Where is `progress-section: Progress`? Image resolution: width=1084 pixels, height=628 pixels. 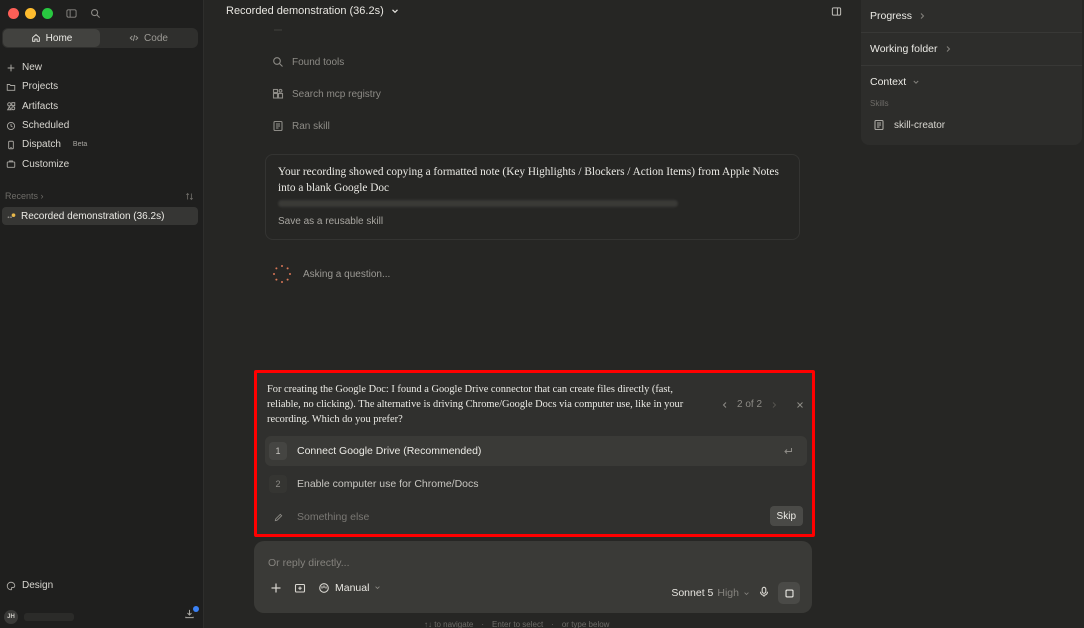
progress-section: Progress is located at coordinates (898, 16).